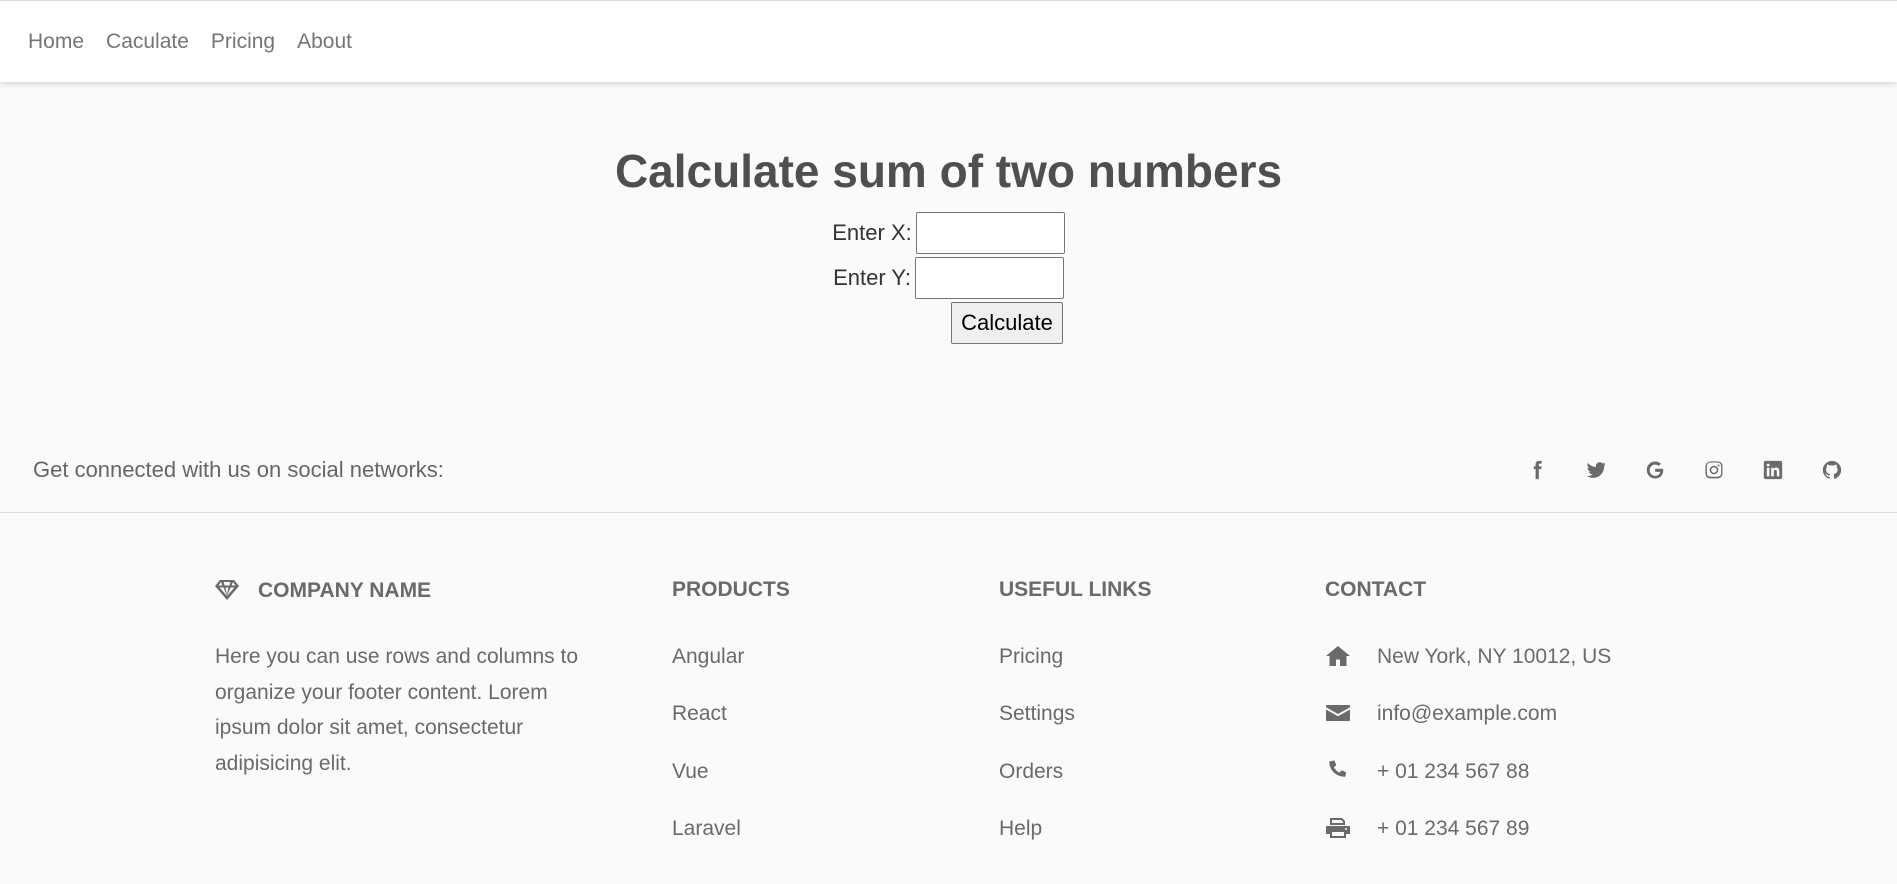 The height and width of the screenshot is (884, 1897). I want to click on useful-link-settings: Settings, so click(1037, 713).